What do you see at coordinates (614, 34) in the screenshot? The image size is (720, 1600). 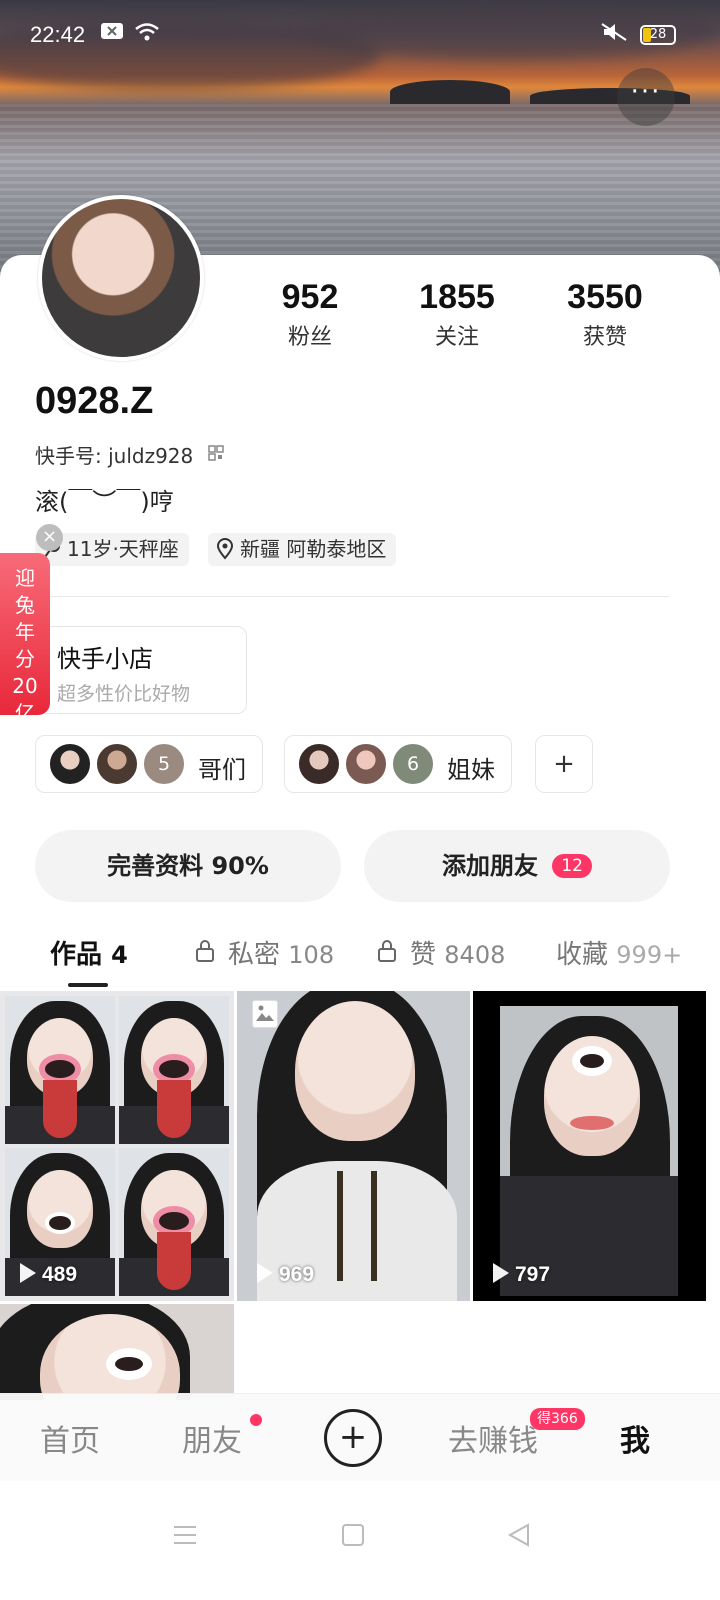 I see `mute-icon` at bounding box center [614, 34].